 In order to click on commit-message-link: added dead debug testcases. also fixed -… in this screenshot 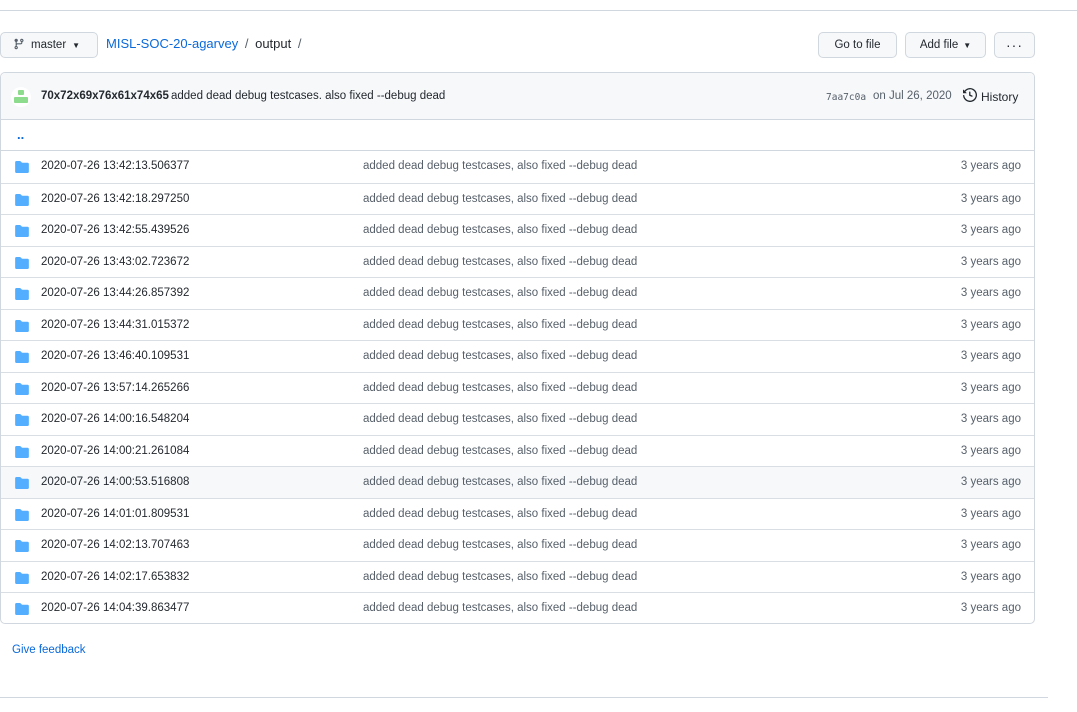, I will do `click(308, 96)`.